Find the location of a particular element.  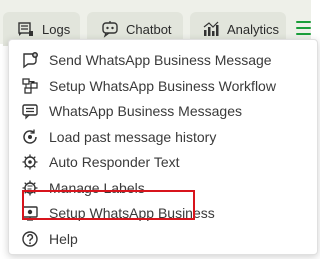

history-icon is located at coordinates (30, 137).